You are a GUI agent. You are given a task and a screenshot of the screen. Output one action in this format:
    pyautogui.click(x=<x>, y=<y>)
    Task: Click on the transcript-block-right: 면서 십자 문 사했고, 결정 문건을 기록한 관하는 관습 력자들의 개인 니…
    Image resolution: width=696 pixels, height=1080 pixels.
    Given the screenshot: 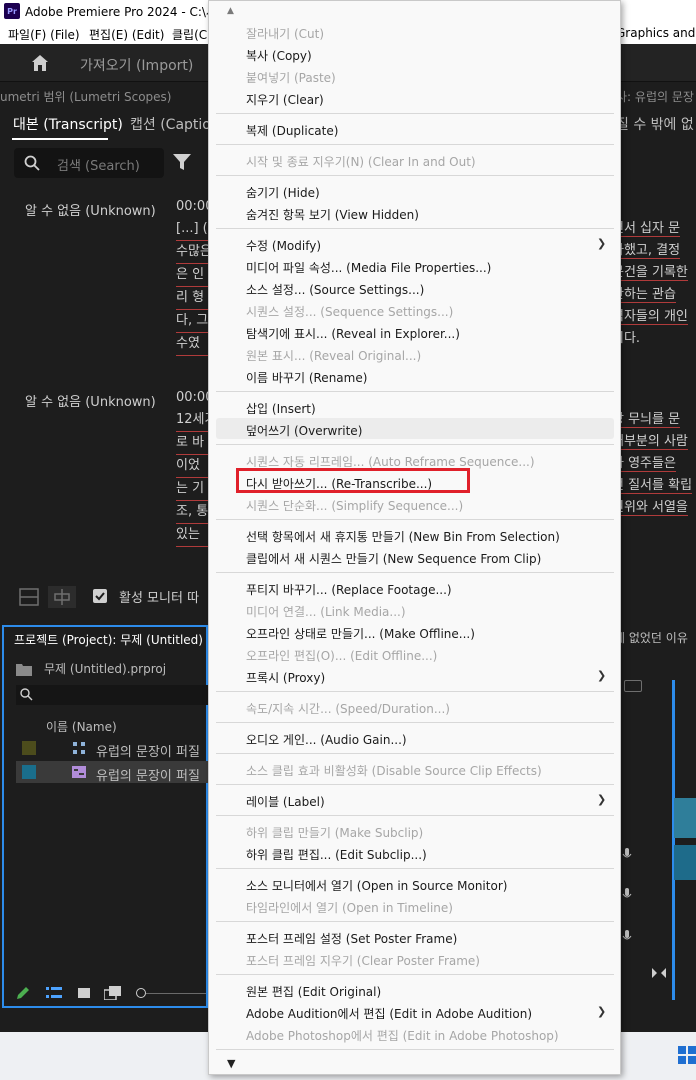 What is the action you would take?
    pyautogui.click(x=650, y=284)
    